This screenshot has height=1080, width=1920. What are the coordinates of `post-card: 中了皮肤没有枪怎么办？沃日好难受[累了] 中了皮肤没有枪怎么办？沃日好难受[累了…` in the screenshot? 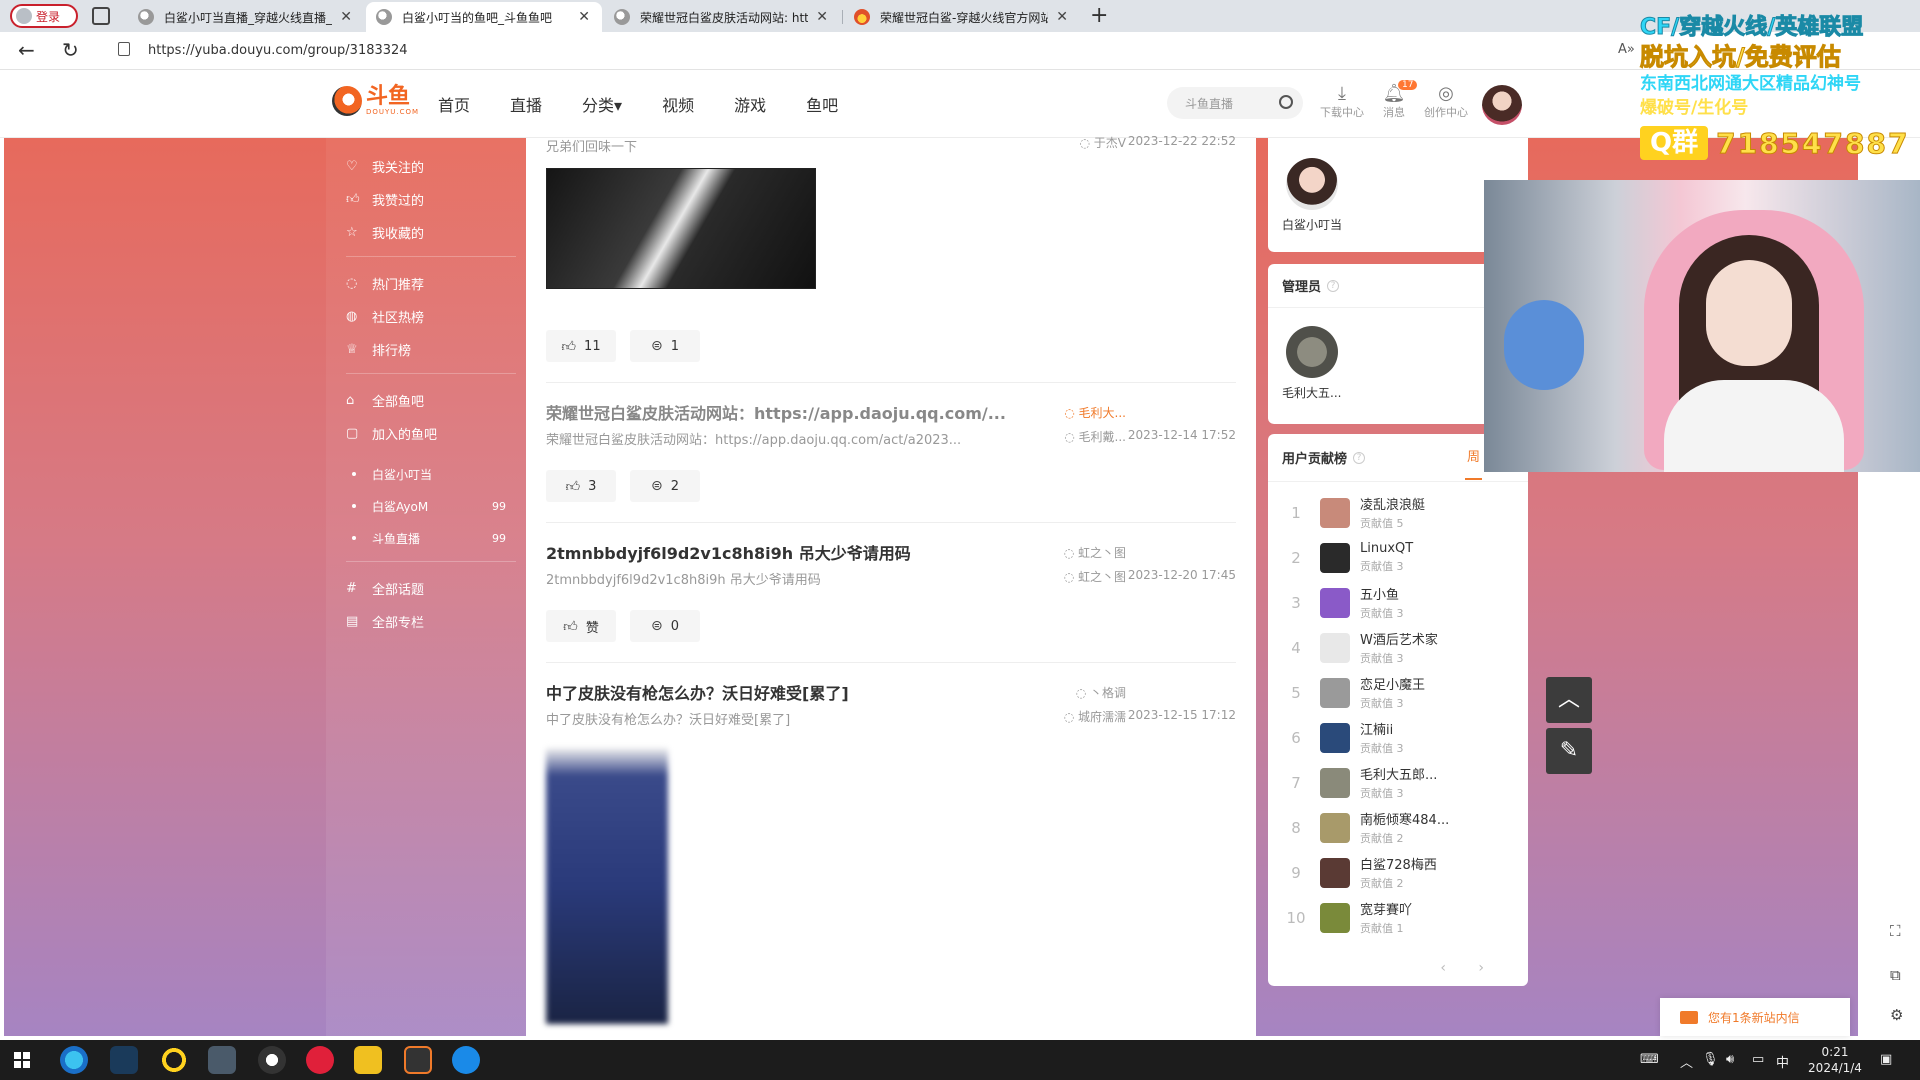 It's located at (891, 704).